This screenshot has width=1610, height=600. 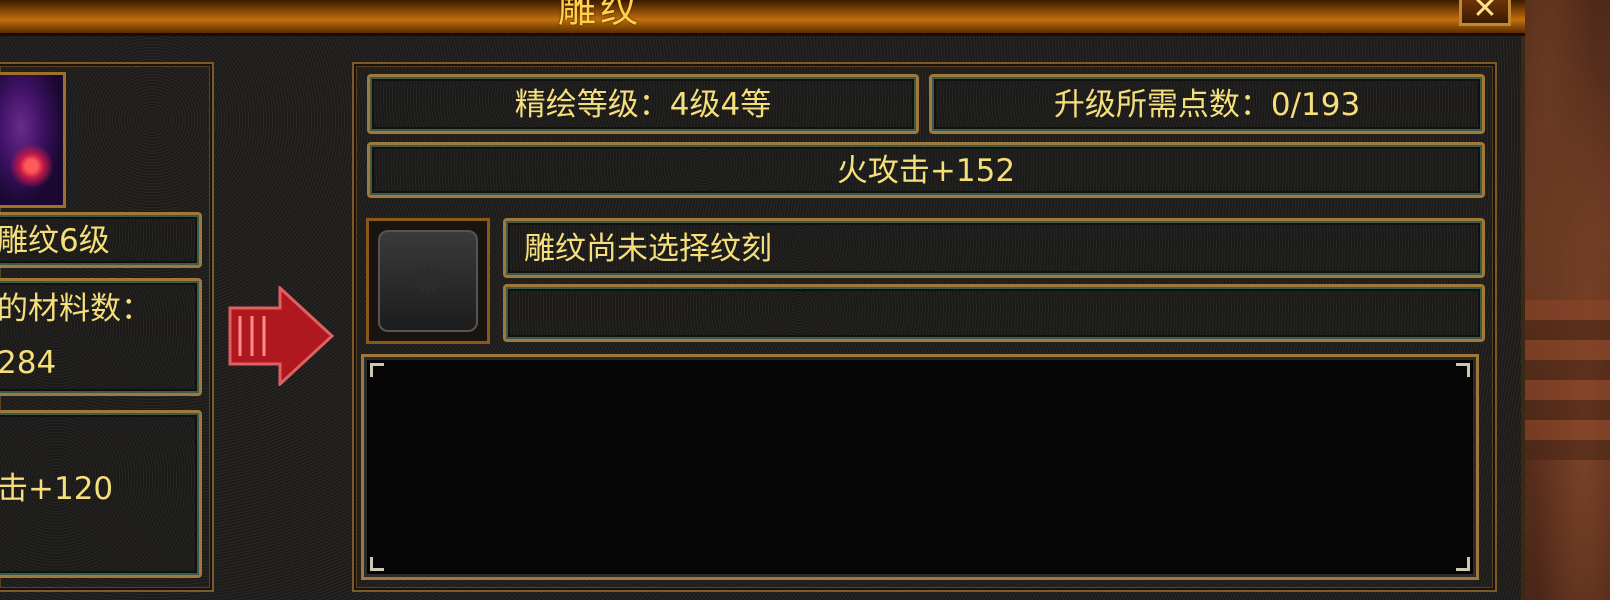 What do you see at coordinates (648, 249) in the screenshot?
I see `engrave-status-text: 雕纹尚未选择纹刻` at bounding box center [648, 249].